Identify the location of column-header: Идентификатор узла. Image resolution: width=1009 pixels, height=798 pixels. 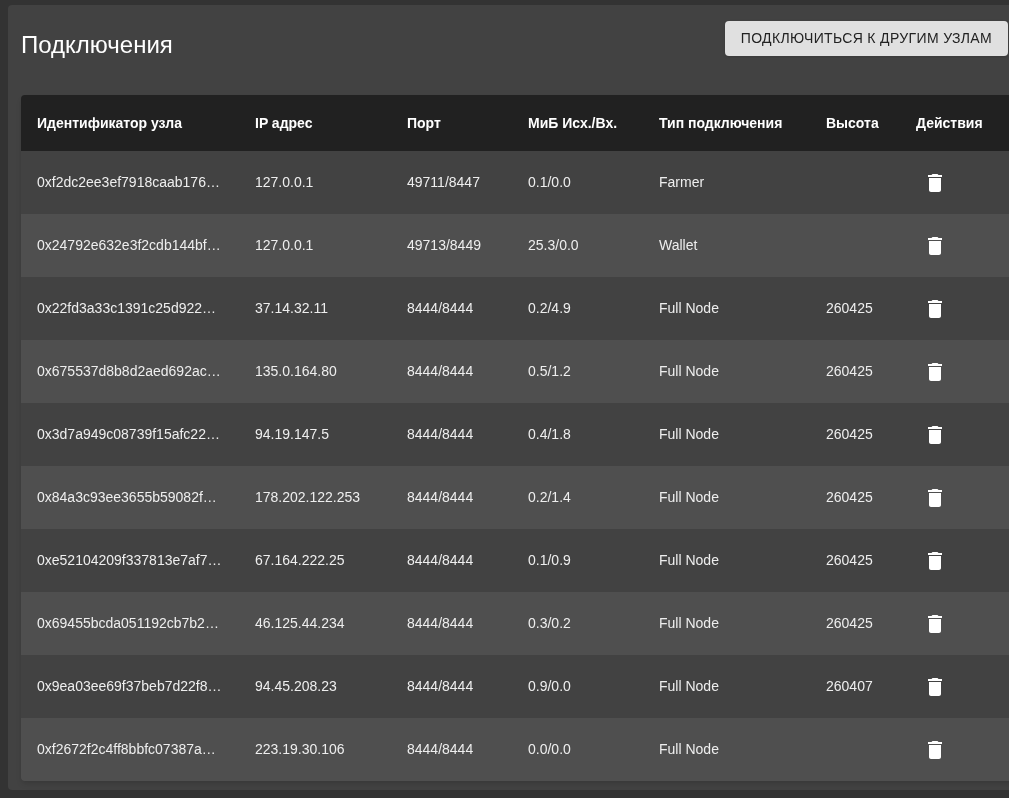
(110, 122).